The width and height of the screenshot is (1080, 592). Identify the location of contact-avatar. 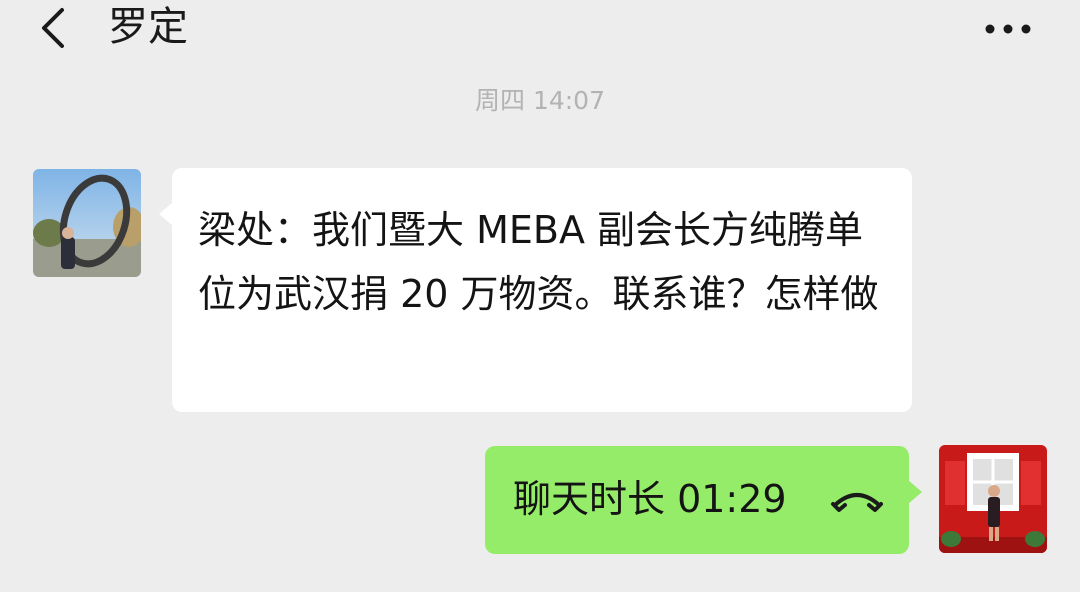
(87, 223).